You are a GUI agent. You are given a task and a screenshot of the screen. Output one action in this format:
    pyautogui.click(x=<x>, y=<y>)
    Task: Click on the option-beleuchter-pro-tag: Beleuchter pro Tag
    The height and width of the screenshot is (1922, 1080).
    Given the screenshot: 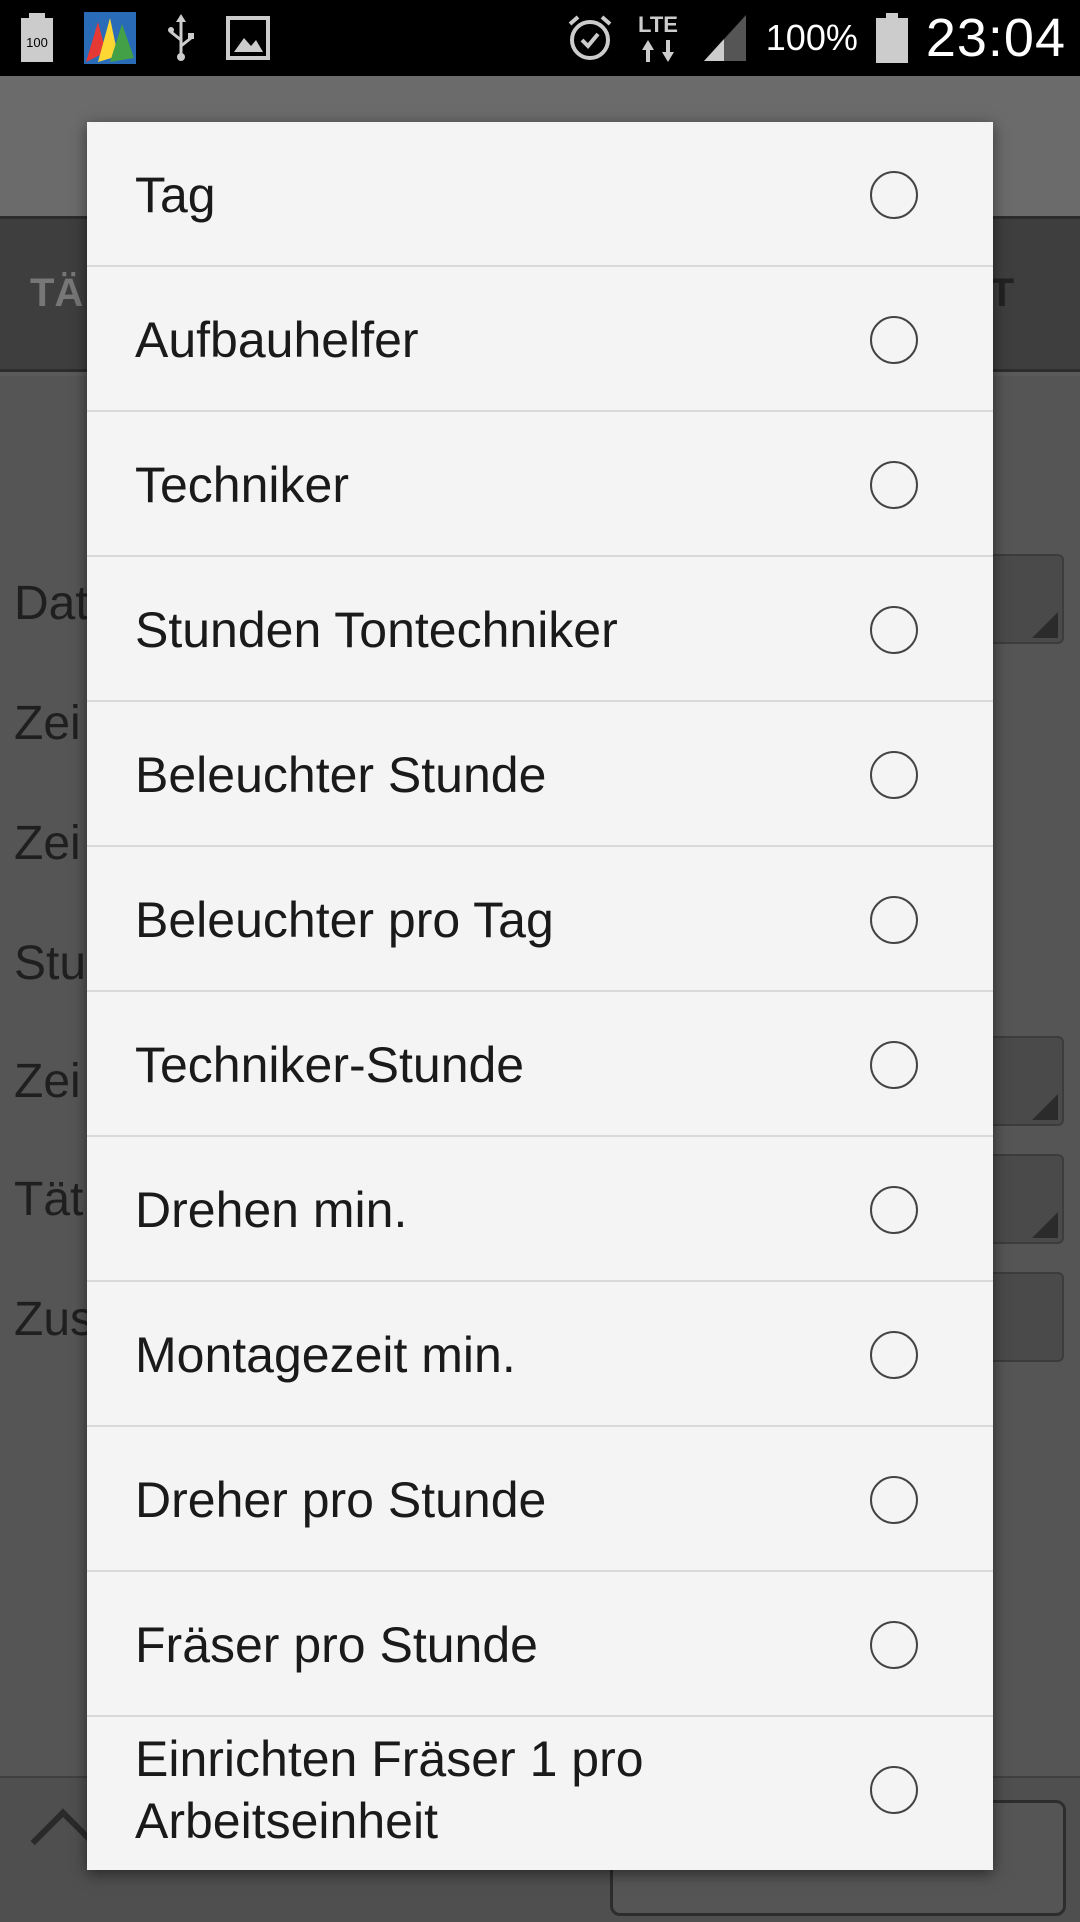 What is the action you would take?
    pyautogui.click(x=540, y=919)
    